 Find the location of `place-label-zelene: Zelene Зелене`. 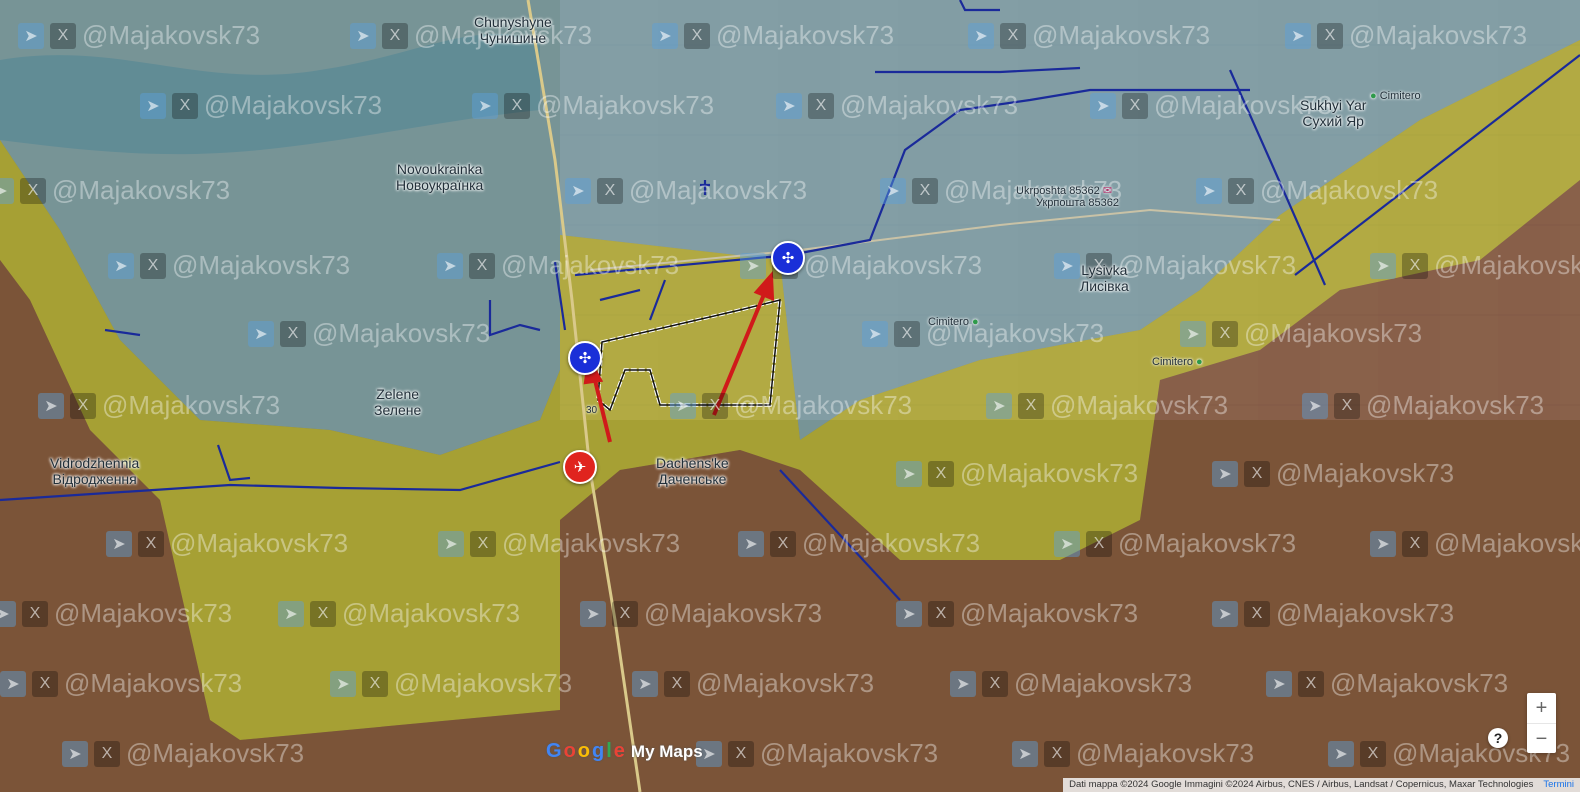

place-label-zelene: Zelene Зелене is located at coordinates (397, 402).